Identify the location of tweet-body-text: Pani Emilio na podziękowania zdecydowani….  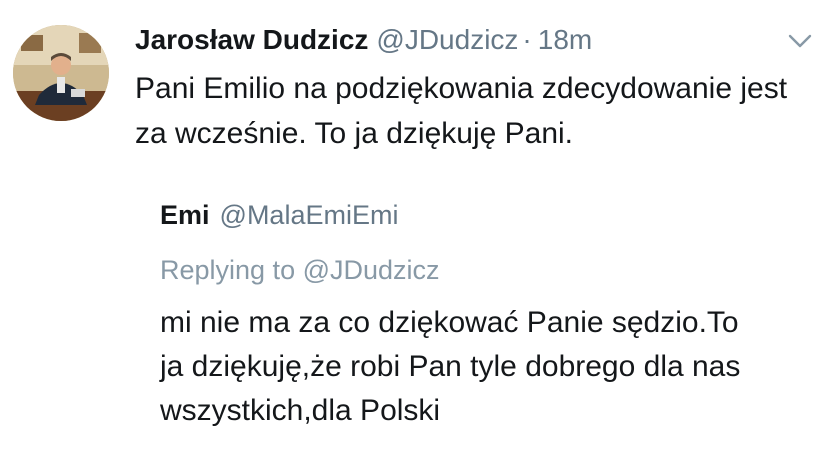
(461, 111).